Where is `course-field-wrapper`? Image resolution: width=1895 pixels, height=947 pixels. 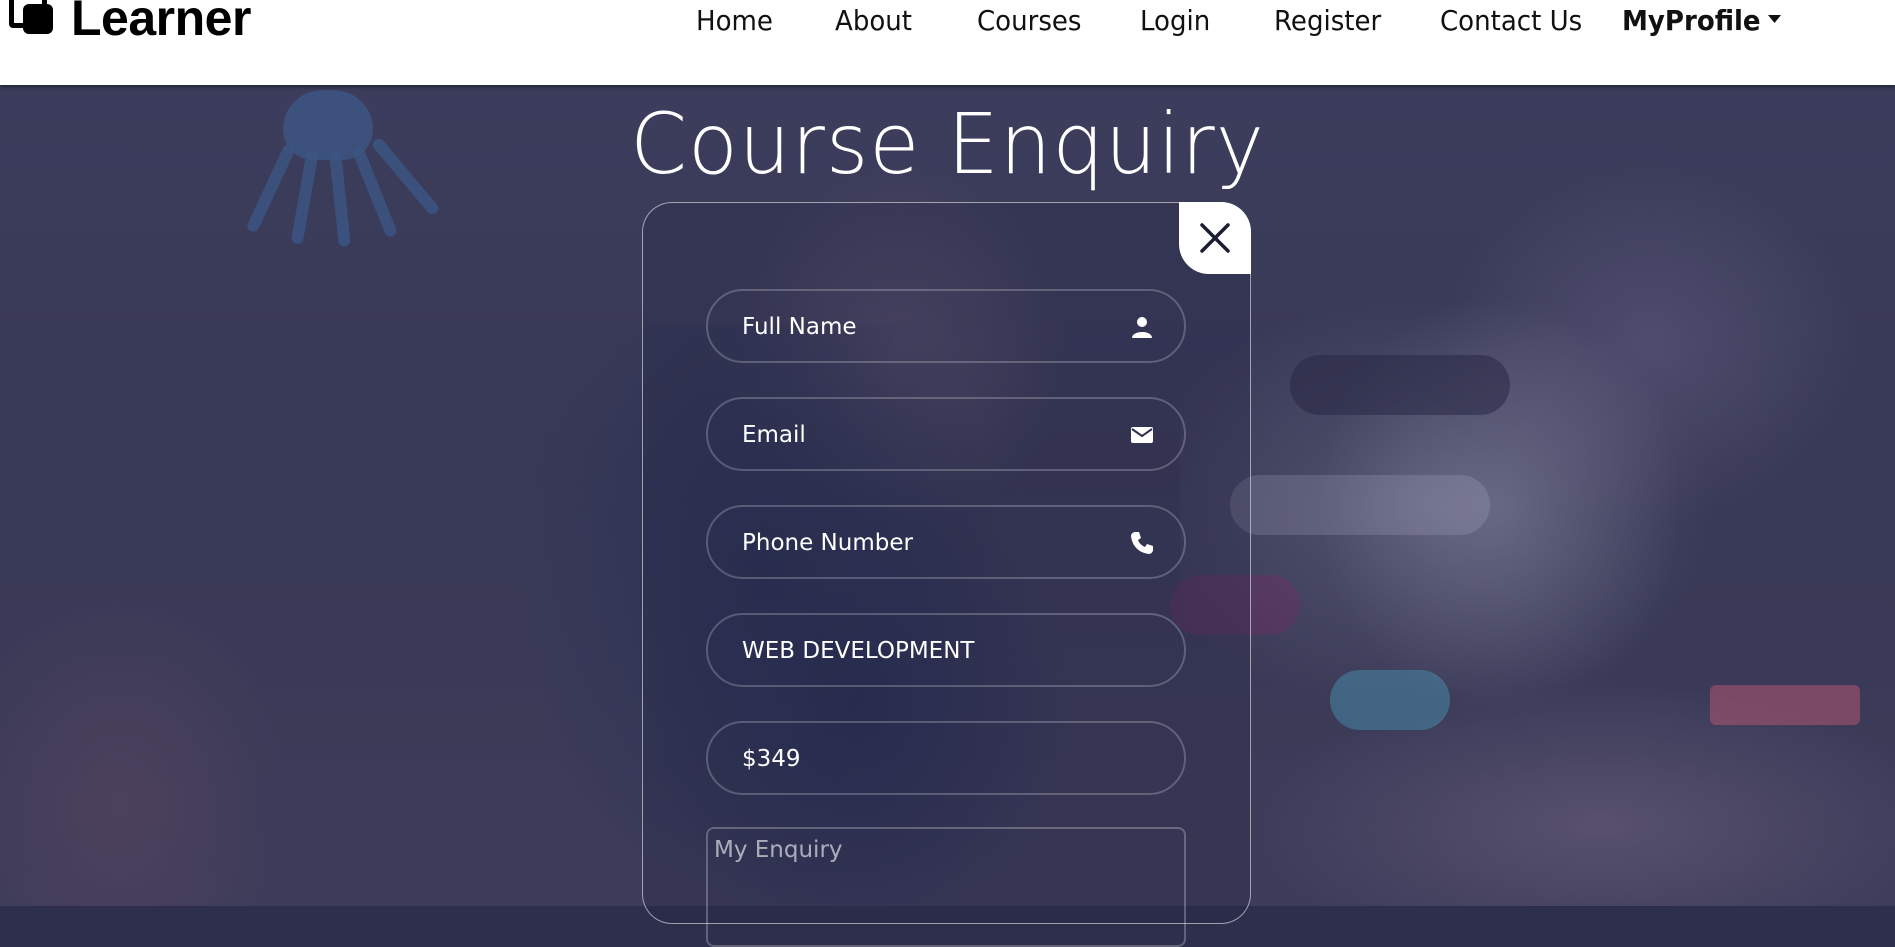
course-field-wrapper is located at coordinates (946, 650).